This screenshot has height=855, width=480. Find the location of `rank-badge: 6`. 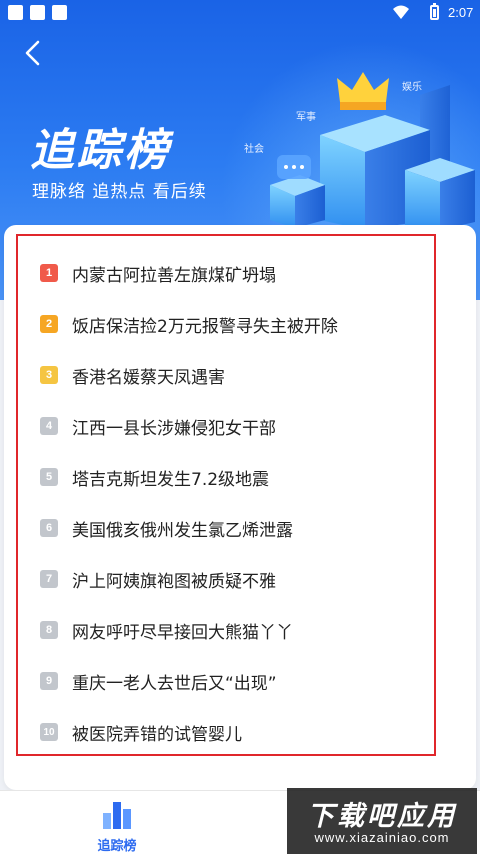

rank-badge: 6 is located at coordinates (49, 528).